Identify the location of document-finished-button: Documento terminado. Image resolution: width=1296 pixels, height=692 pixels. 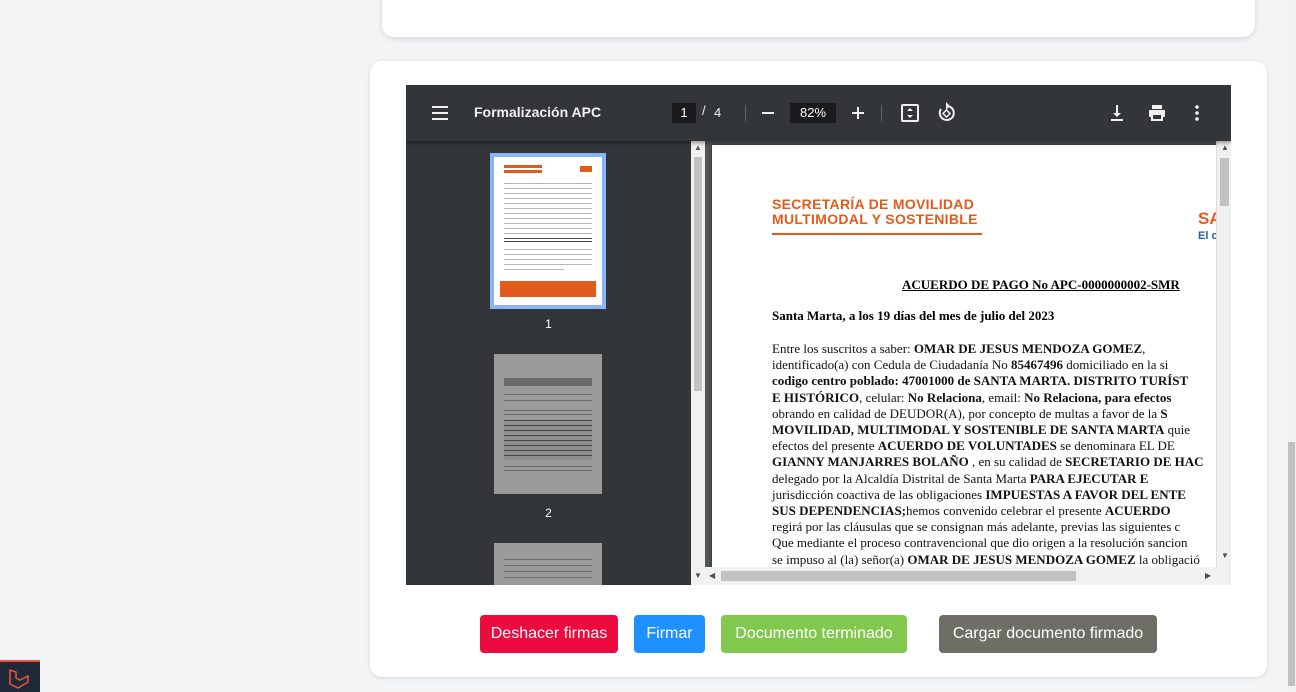
(814, 634).